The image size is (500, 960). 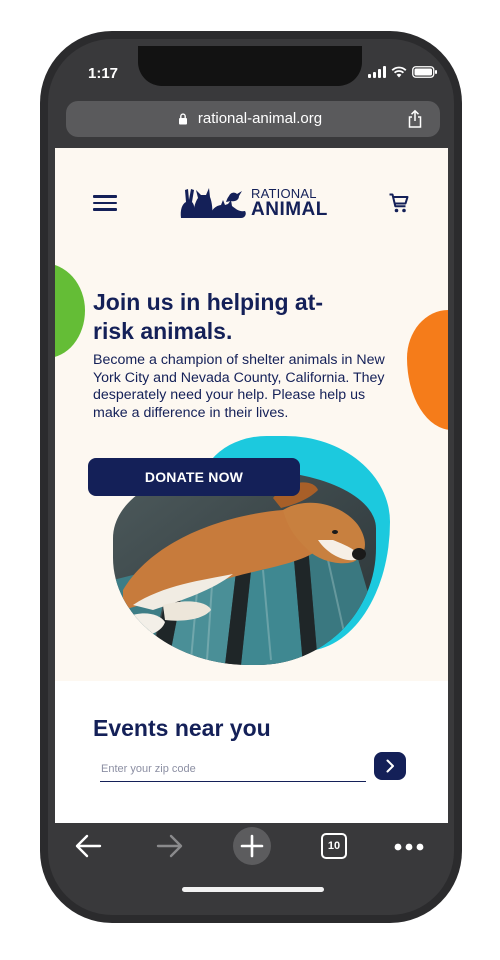 What do you see at coordinates (208, 316) in the screenshot?
I see `hero-headline: Join us in helping at-risk animals.` at bounding box center [208, 316].